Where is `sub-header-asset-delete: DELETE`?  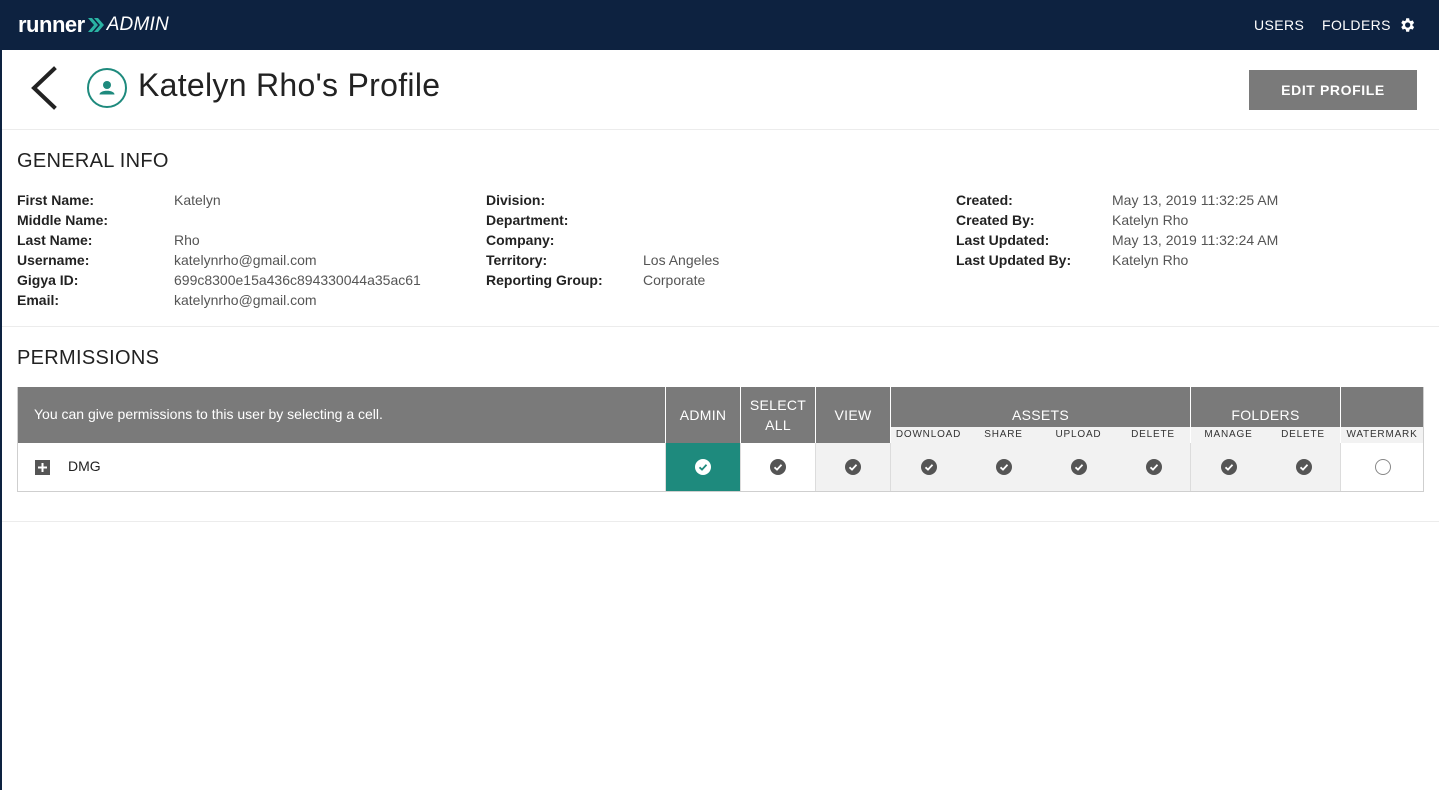 sub-header-asset-delete: DELETE is located at coordinates (1153, 435).